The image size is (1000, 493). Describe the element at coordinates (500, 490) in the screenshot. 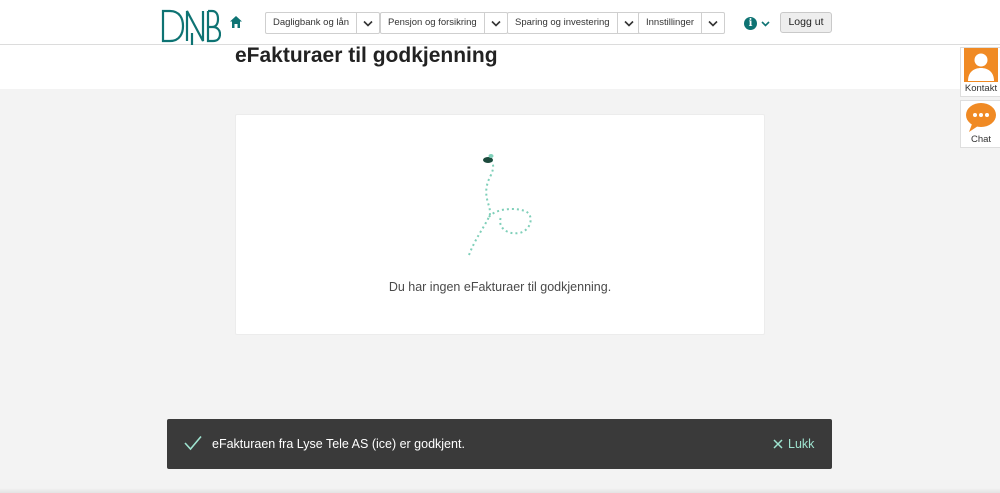

I see `bottom-edge` at that location.